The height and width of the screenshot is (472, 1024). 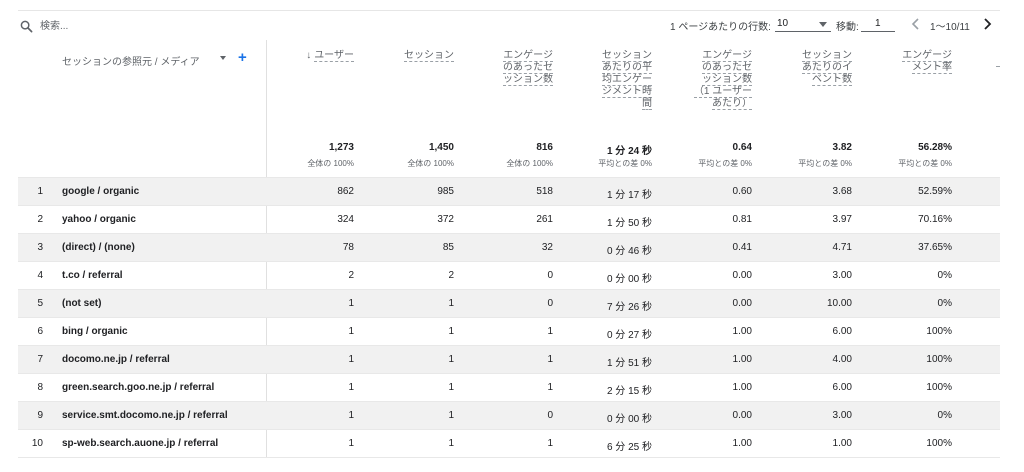 I want to click on row-dimension-value: (direct) / (none), so click(x=98, y=247).